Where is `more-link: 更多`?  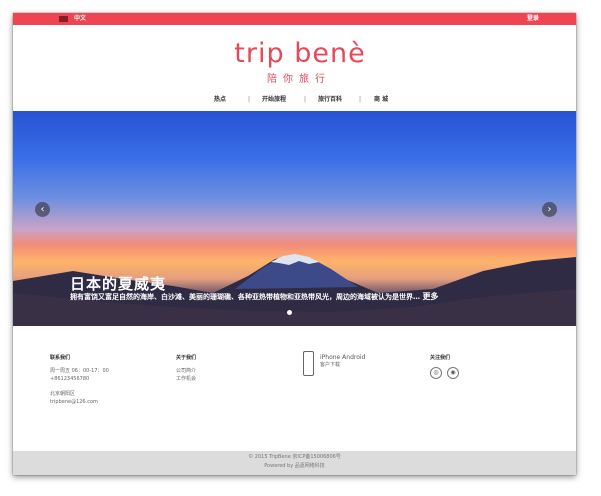
more-link: 更多 is located at coordinates (430, 296).